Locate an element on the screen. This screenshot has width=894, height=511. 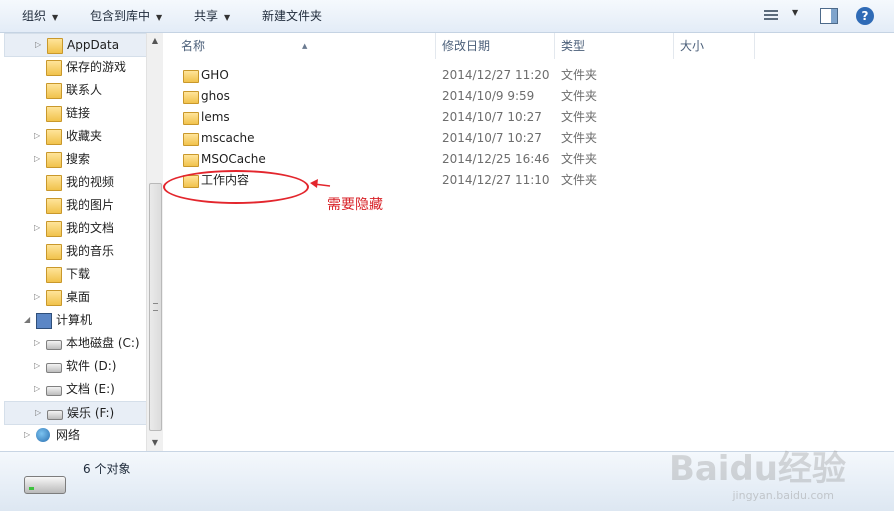
nav-item: ▷ 本地磁盘 (C:) is located at coordinates (75, 343).